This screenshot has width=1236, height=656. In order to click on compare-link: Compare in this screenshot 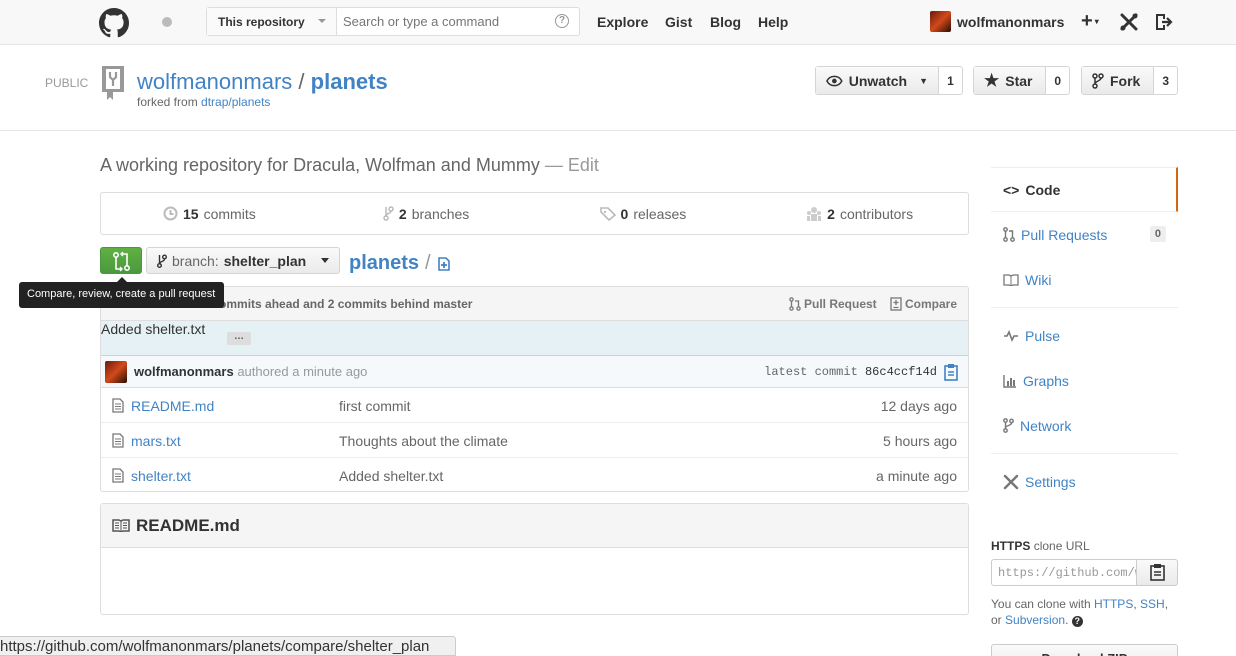, I will do `click(923, 304)`.